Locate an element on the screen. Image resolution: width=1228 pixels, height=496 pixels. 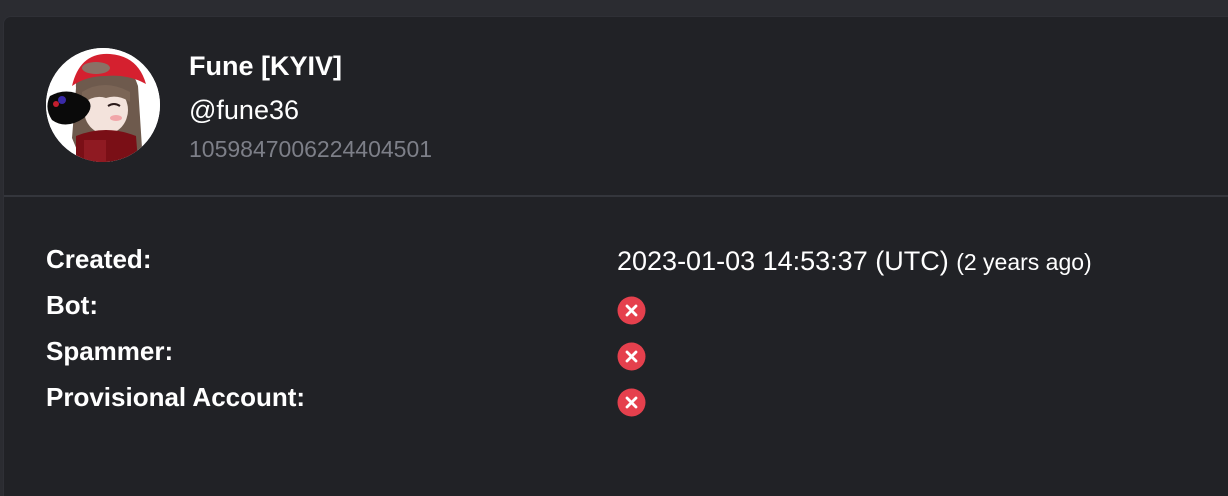
display-name: Fune [KYIV] is located at coordinates (265, 66).